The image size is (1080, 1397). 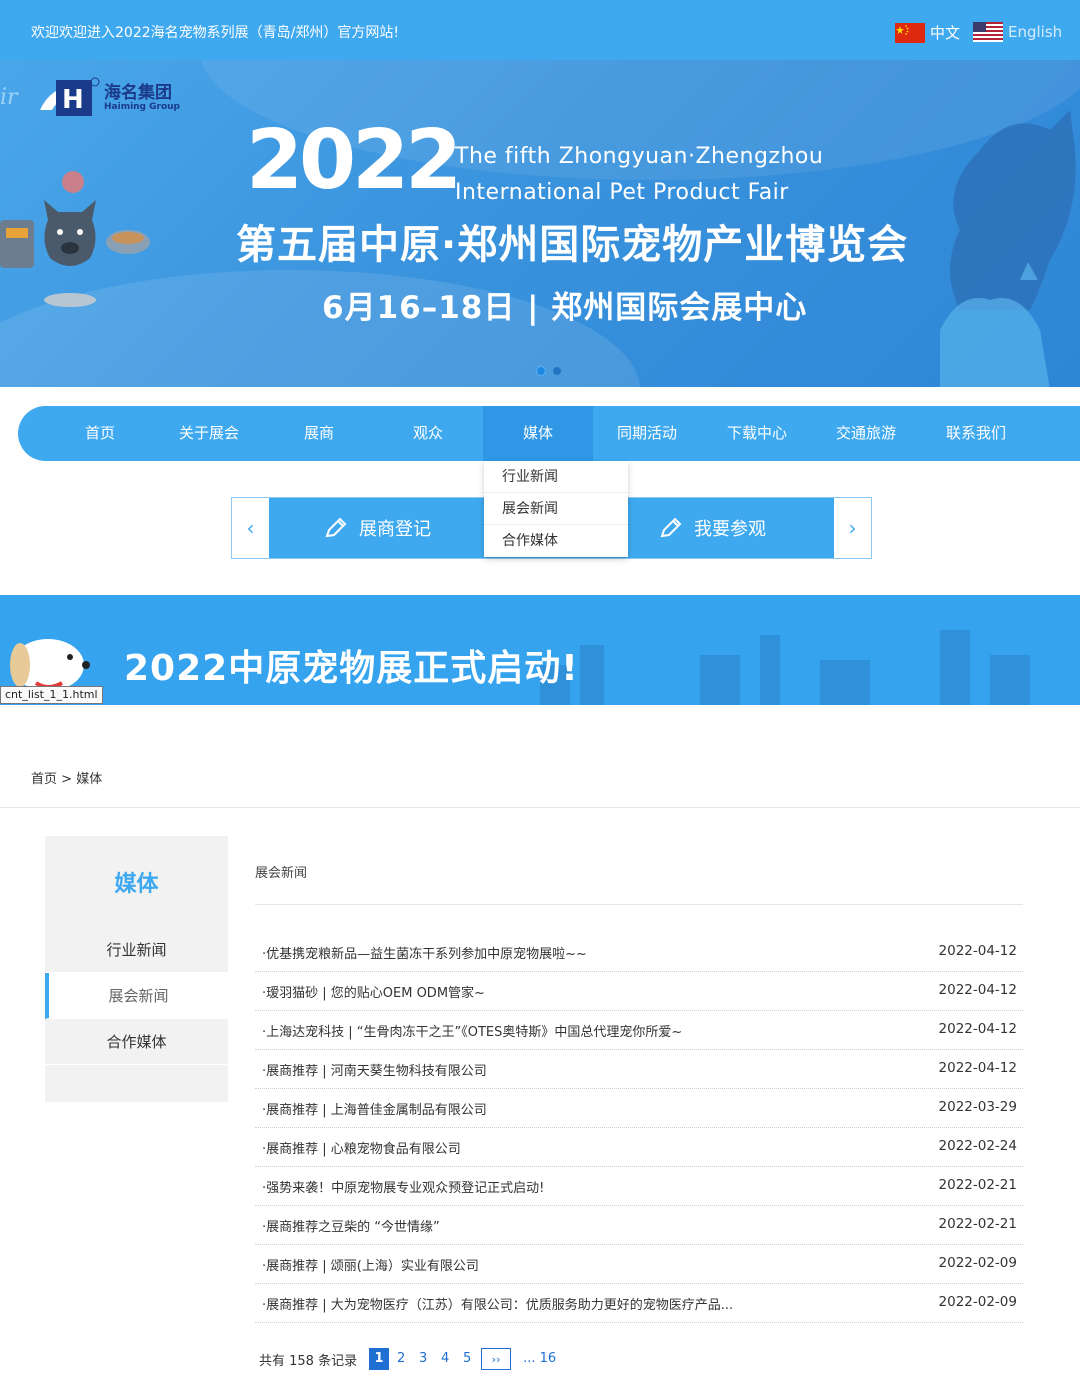 What do you see at coordinates (51, 695) in the screenshot?
I see `link-tooltip: cnt_list_1_1.html` at bounding box center [51, 695].